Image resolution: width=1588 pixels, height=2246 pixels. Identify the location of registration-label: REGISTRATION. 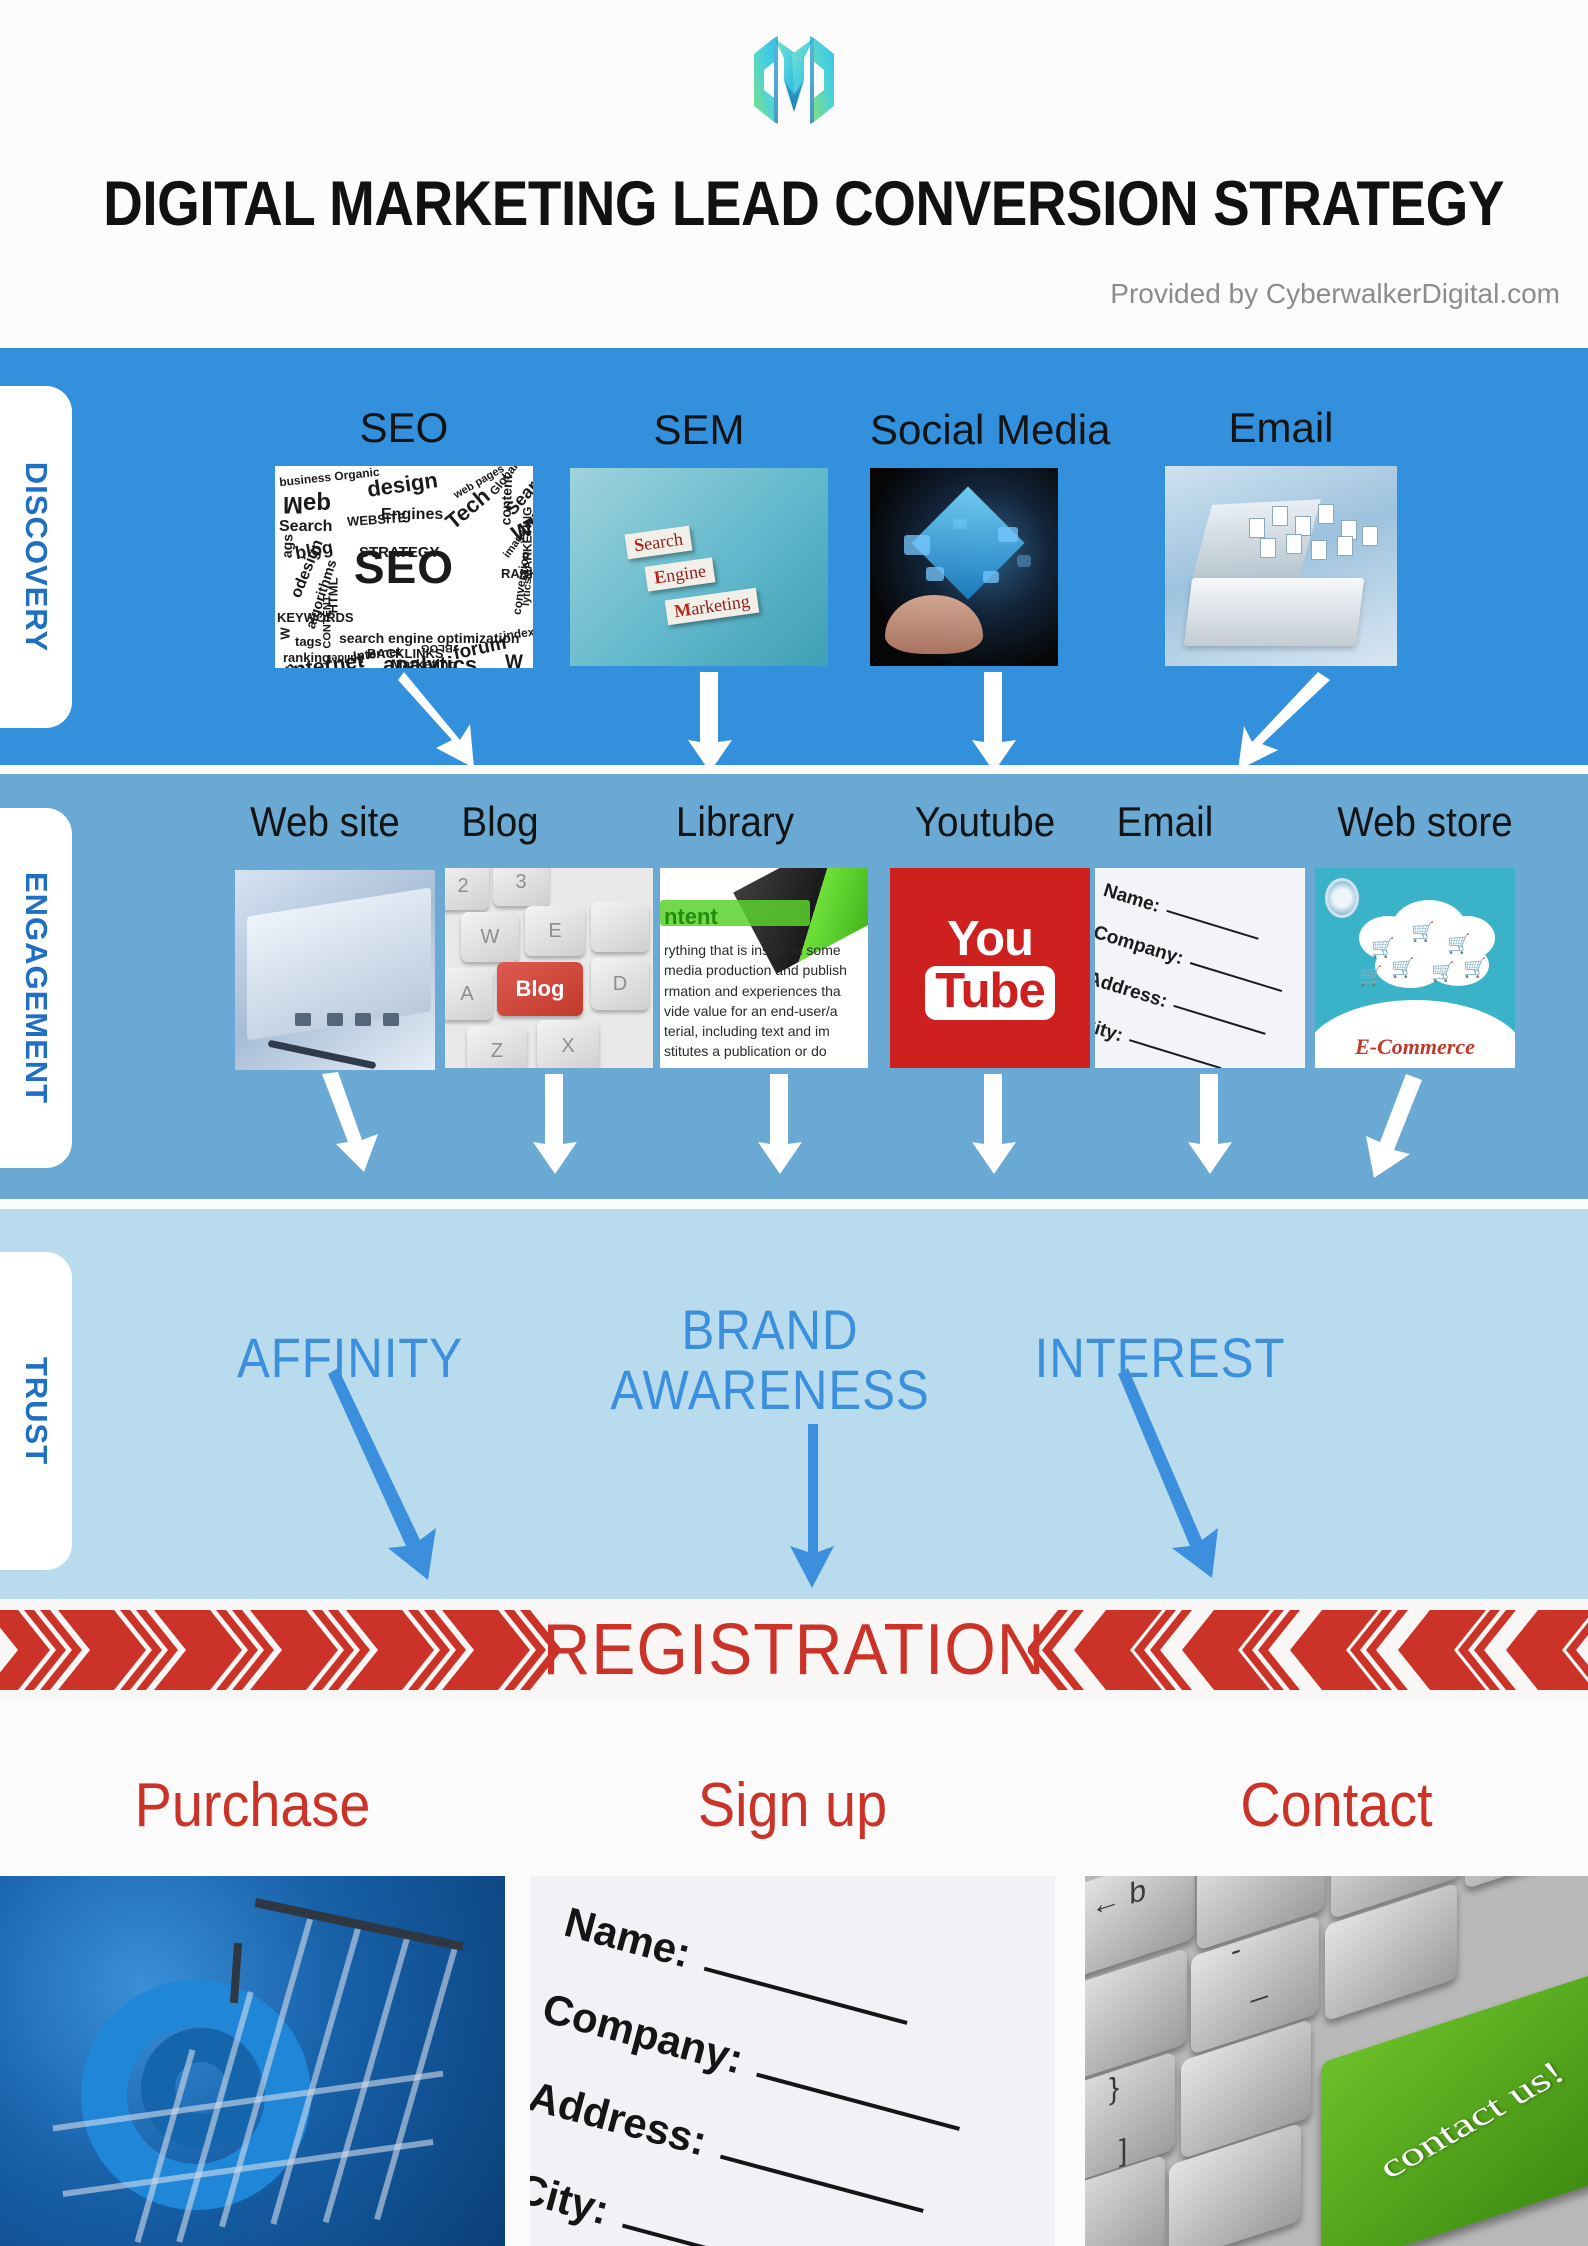
(794, 1650).